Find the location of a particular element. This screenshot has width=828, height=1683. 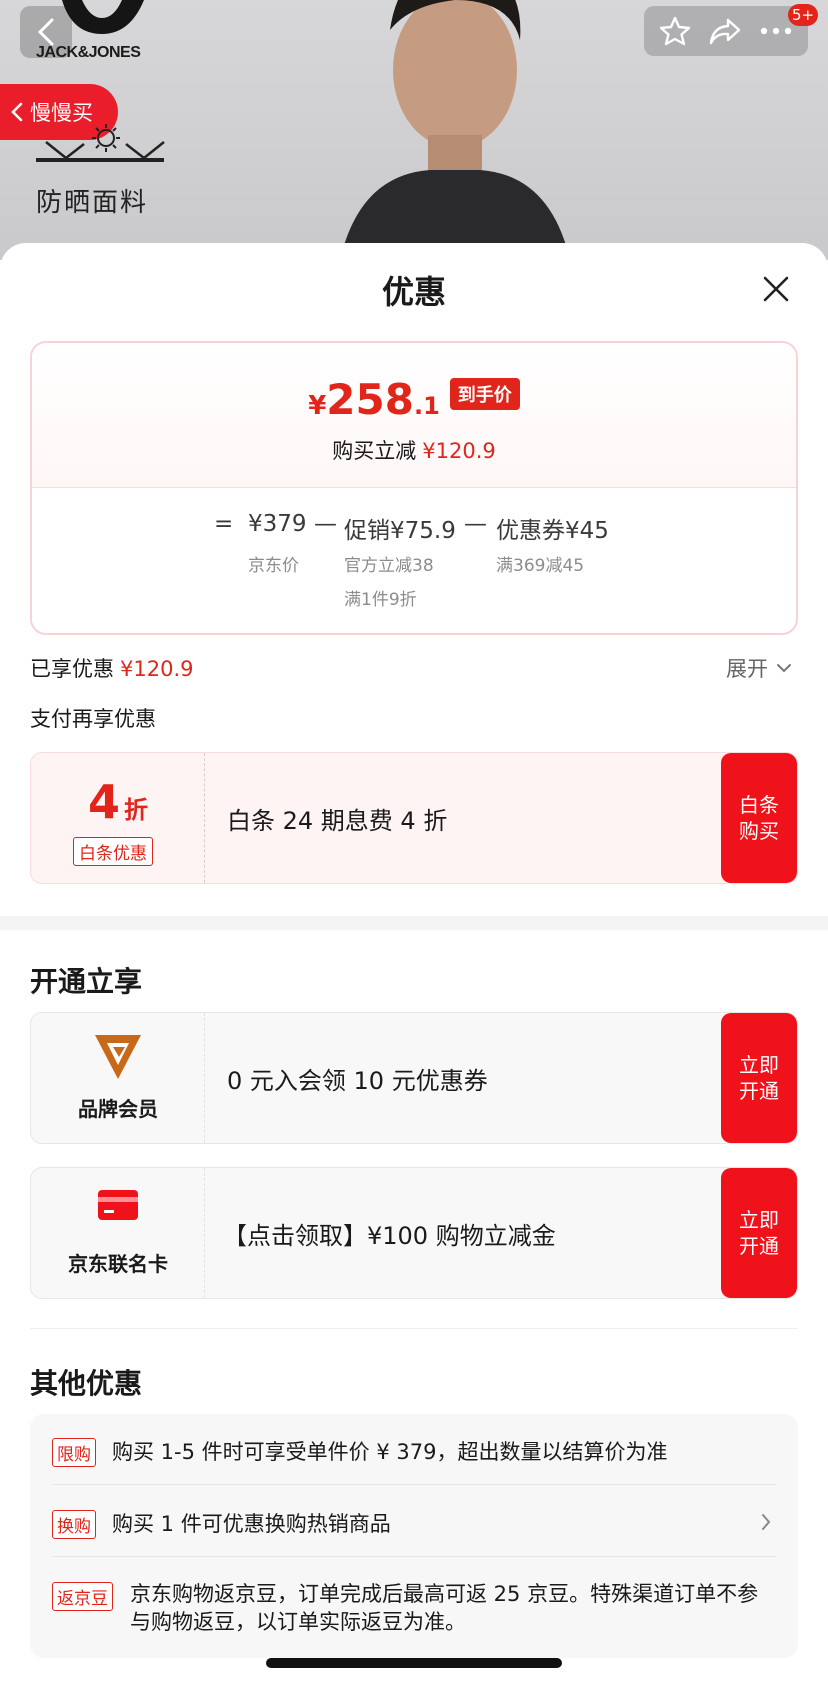

final-price: ¥258.1 is located at coordinates (374, 399).